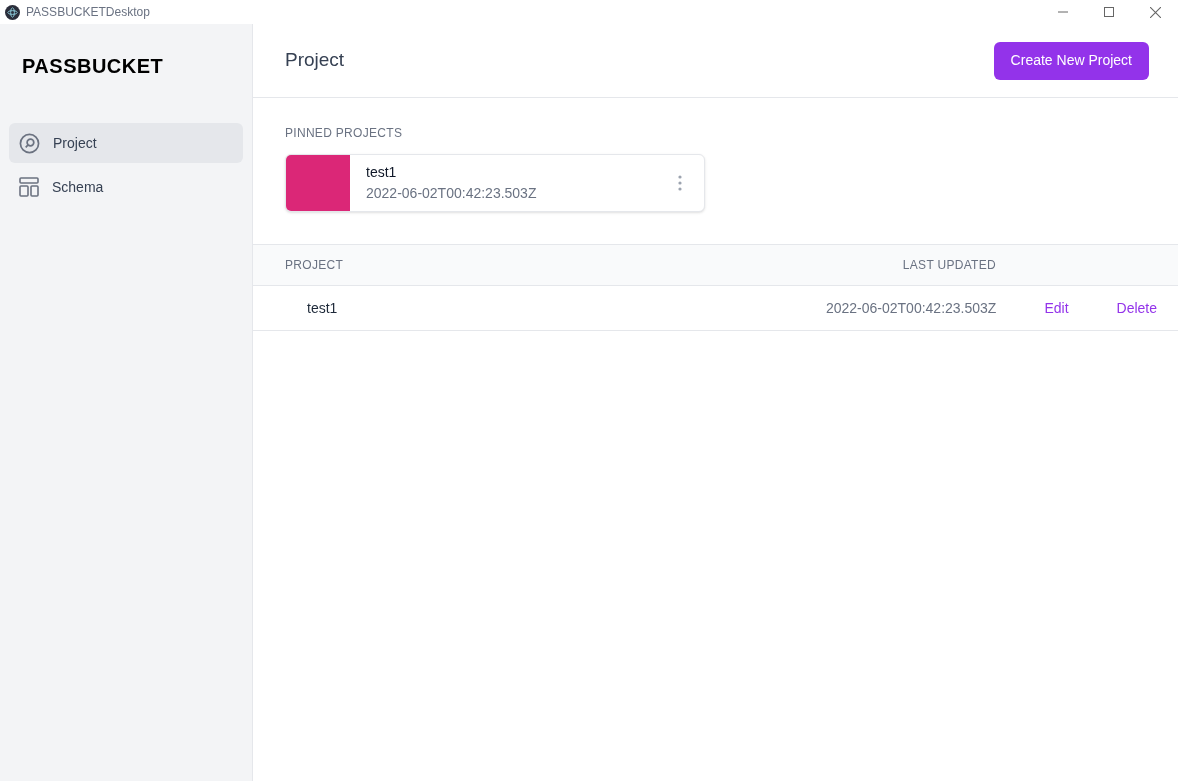  I want to click on sidebar-item: Project, so click(126, 143).